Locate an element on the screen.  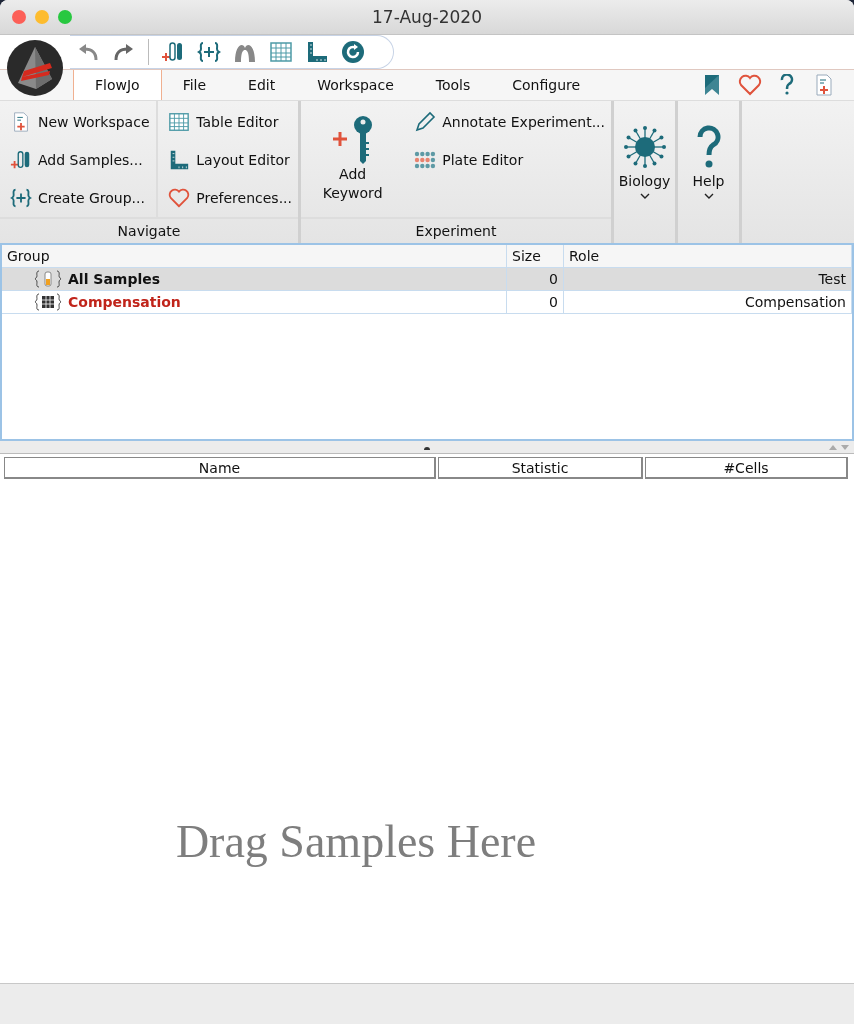
group-row: All Samples 0 Test is located at coordinates (427, 279).